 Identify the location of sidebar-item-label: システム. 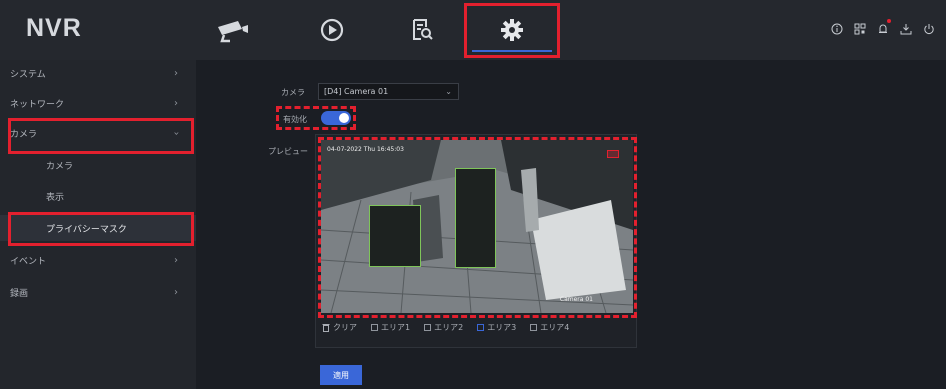
(28, 74).